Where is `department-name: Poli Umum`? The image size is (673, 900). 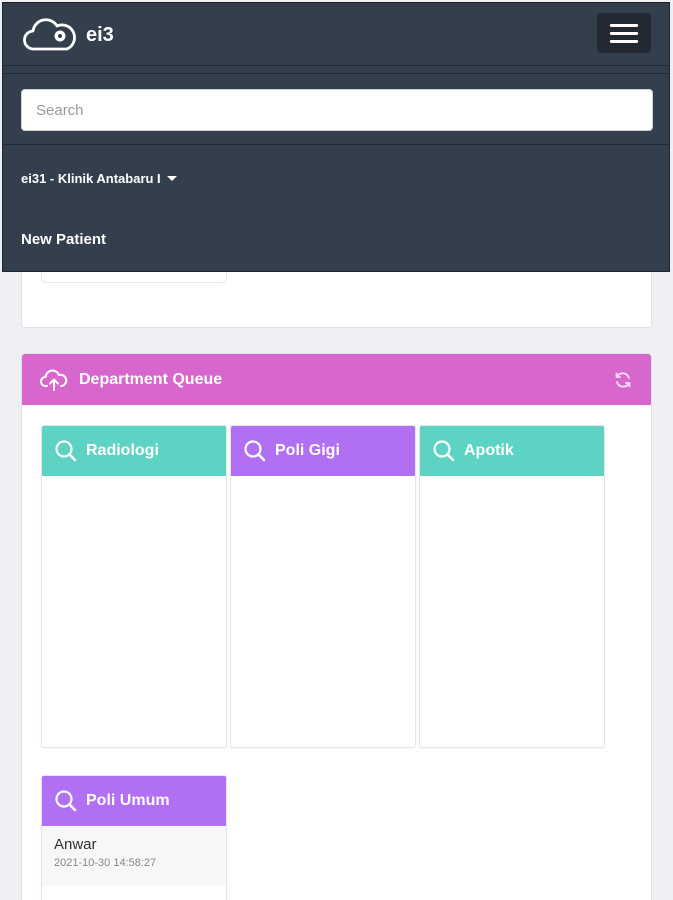 department-name: Poli Umum is located at coordinates (128, 800).